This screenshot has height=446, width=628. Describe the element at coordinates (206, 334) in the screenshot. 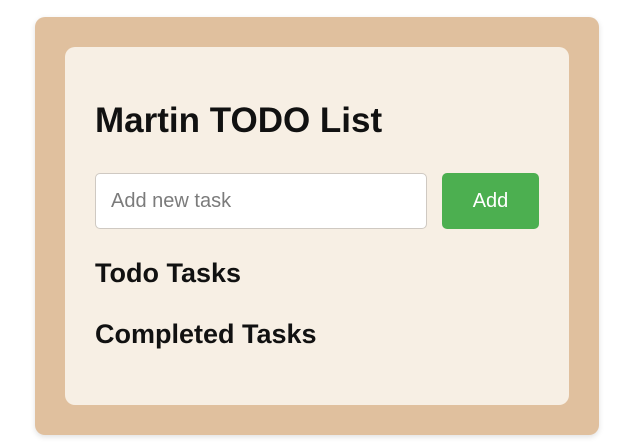

I see `completed-tasks-heading: Completed Tasks` at that location.